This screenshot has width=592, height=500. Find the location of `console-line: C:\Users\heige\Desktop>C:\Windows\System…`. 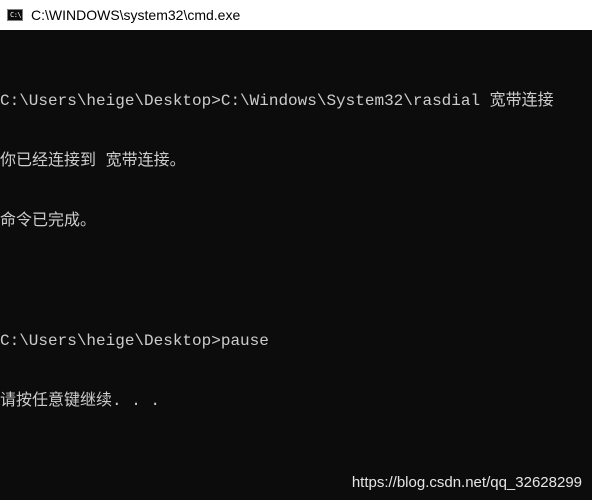

console-line: C:\Users\heige\Desktop>C:\Windows\System… is located at coordinates (277, 101).